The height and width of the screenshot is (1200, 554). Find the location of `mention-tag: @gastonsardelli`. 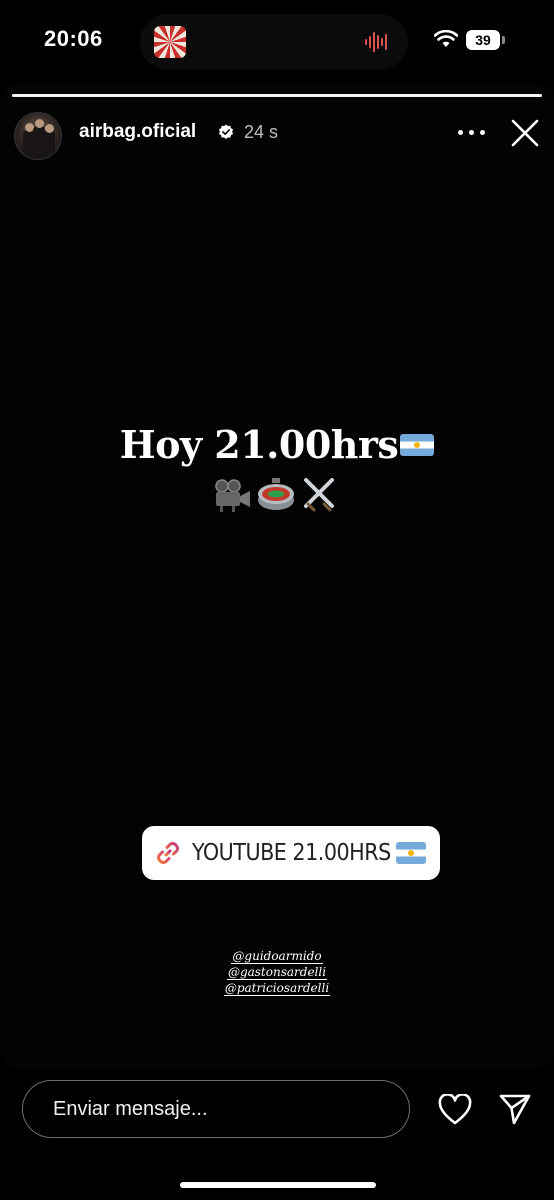

mention-tag: @gastonsardelli is located at coordinates (277, 973).